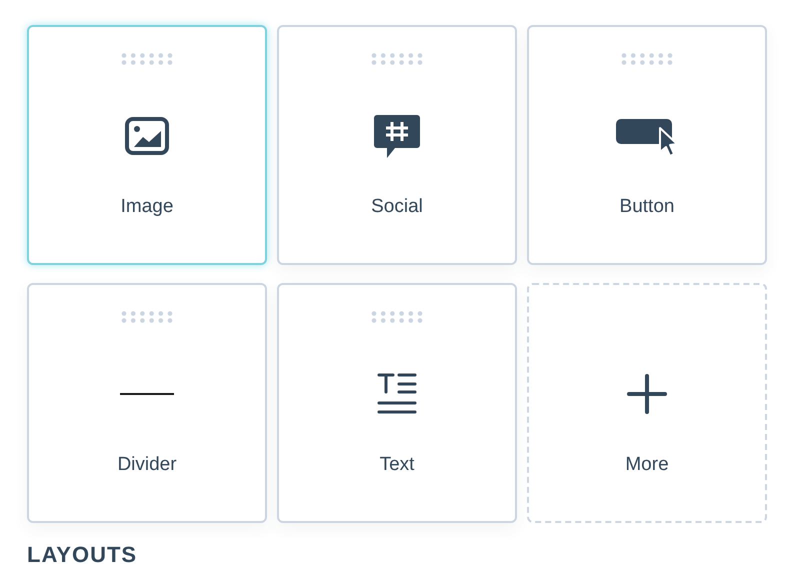 Image resolution: width=800 pixels, height=564 pixels. What do you see at coordinates (147, 136) in the screenshot?
I see `image-icon` at bounding box center [147, 136].